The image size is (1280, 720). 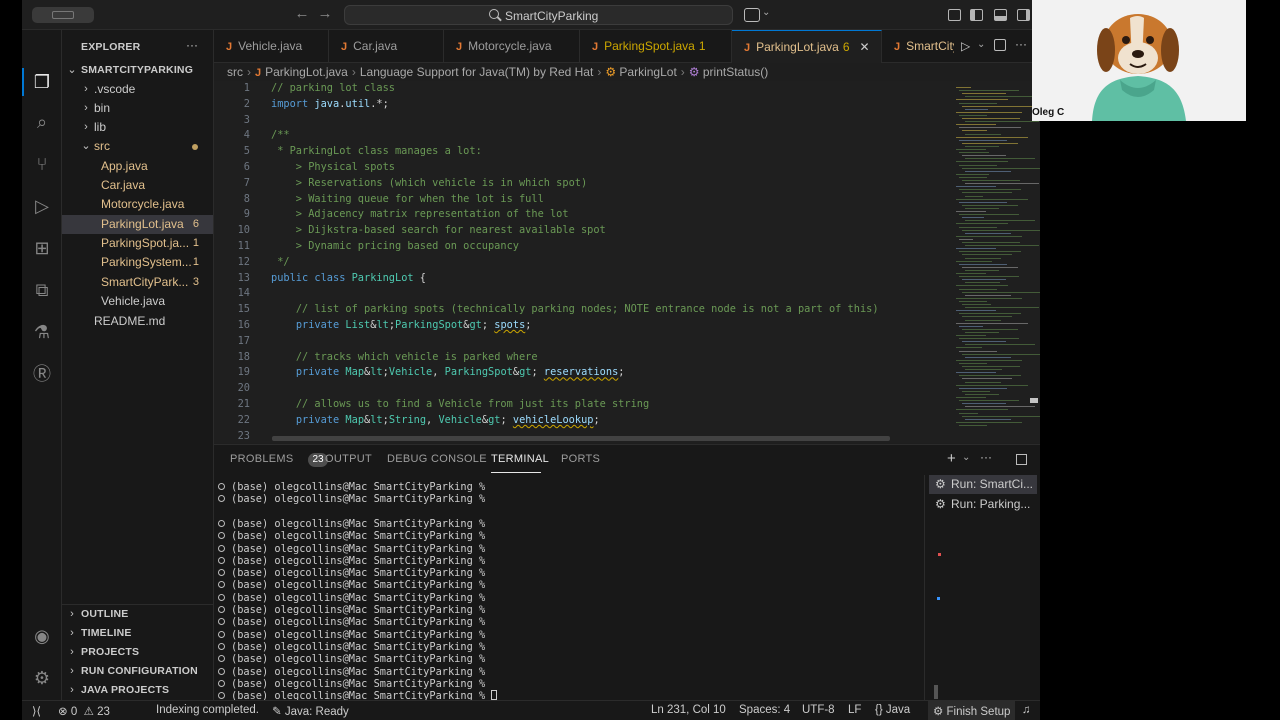 What do you see at coordinates (262, 459) in the screenshot?
I see `tab-problems: PROBLEMS` at bounding box center [262, 459].